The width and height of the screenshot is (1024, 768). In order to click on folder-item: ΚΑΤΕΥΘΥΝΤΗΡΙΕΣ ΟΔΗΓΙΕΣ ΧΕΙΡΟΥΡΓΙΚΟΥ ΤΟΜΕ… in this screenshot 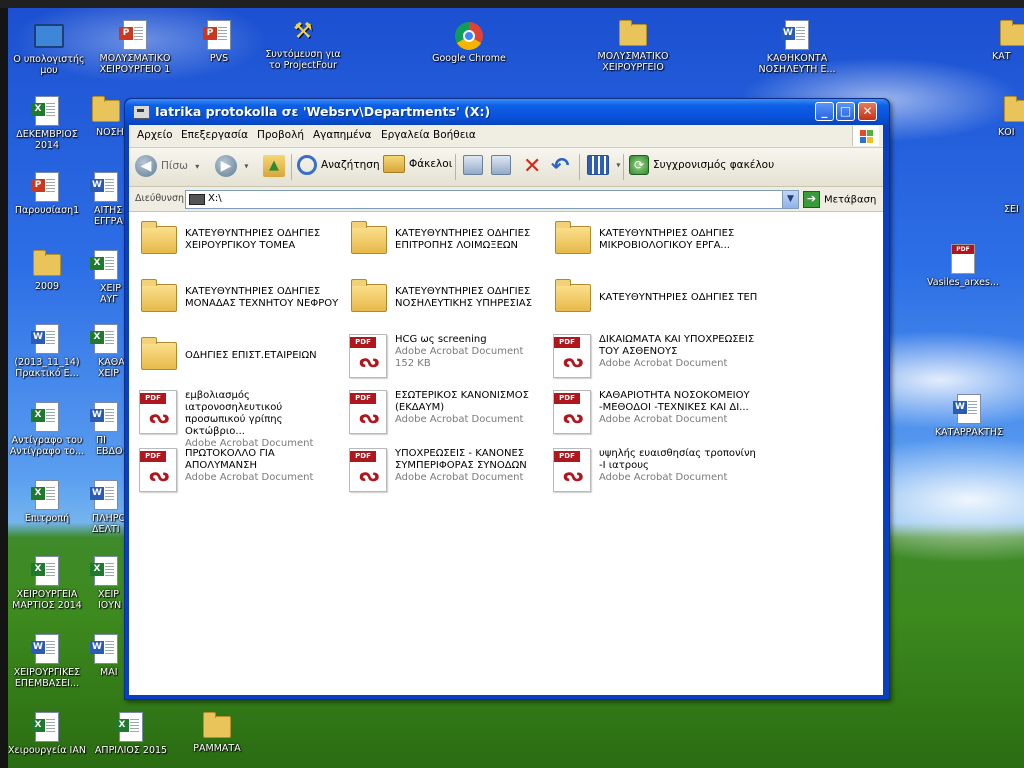, I will do `click(238, 242)`.